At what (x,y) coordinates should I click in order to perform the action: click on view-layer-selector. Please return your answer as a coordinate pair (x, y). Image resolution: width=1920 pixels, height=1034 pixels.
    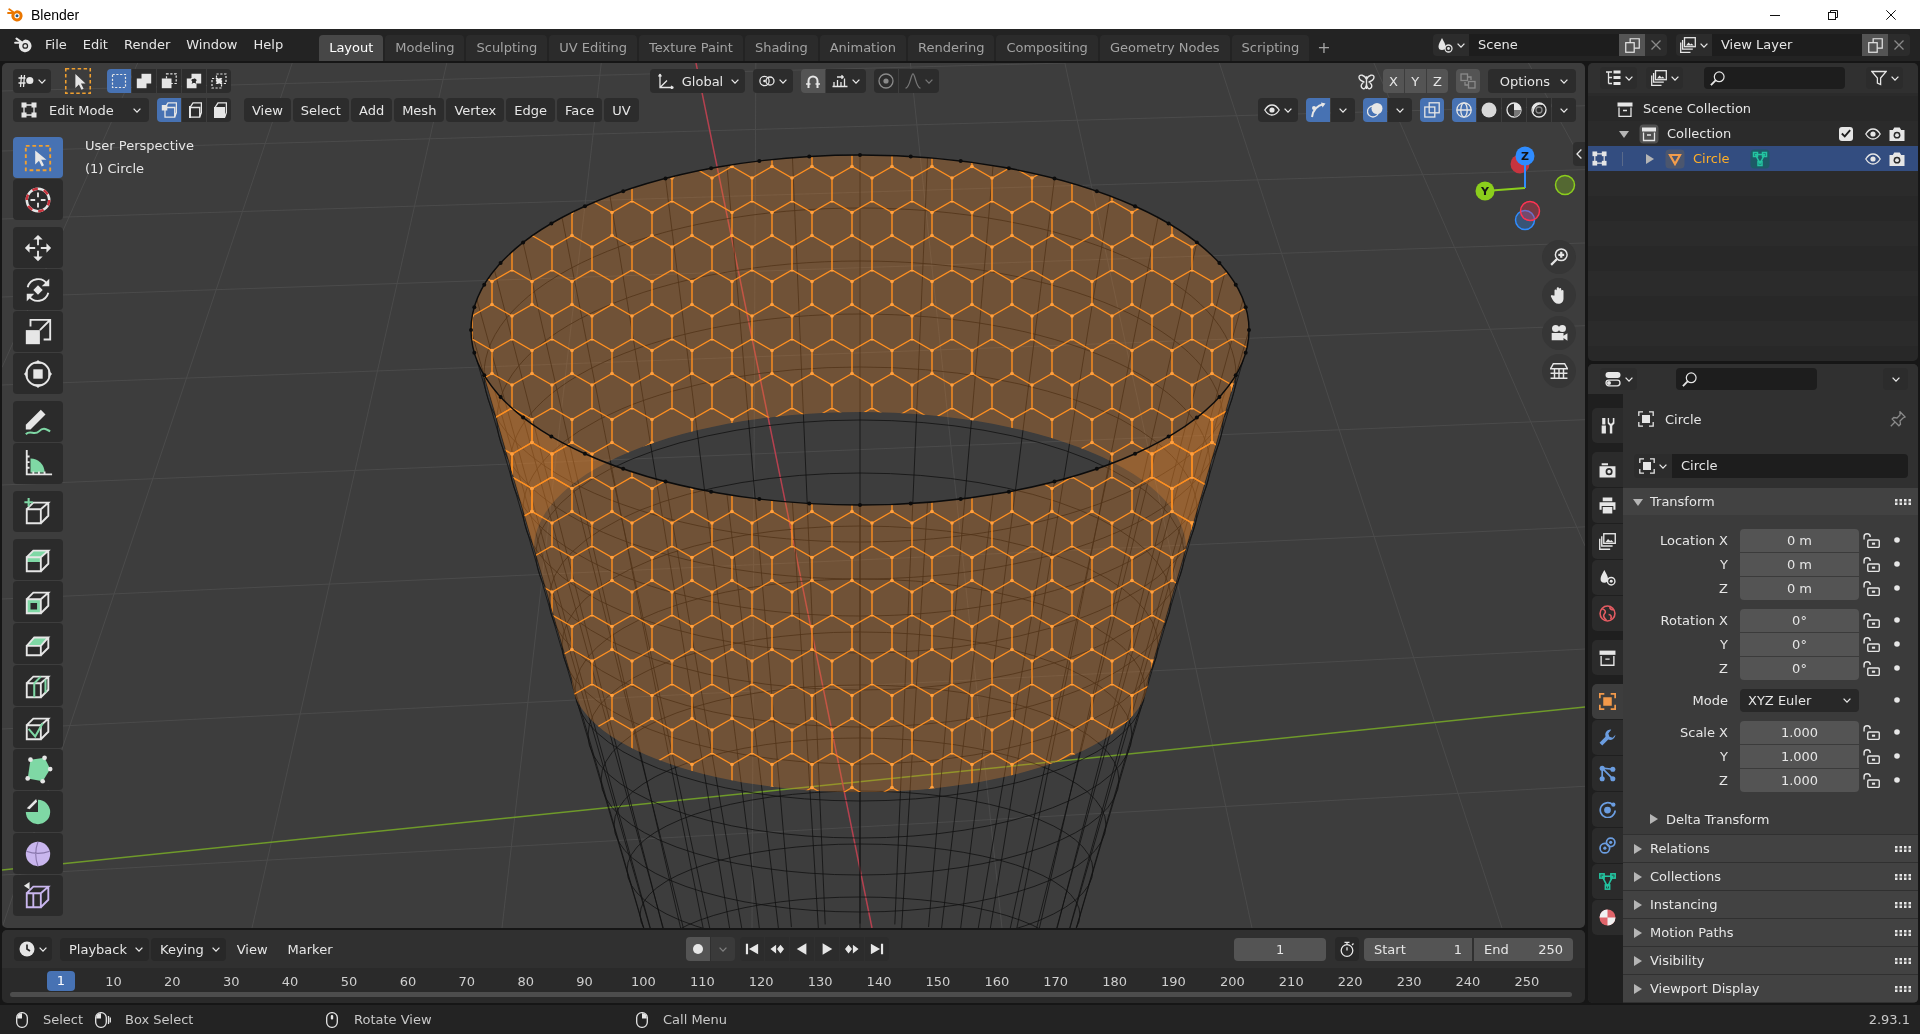
    Looking at the image, I should click on (1694, 45).